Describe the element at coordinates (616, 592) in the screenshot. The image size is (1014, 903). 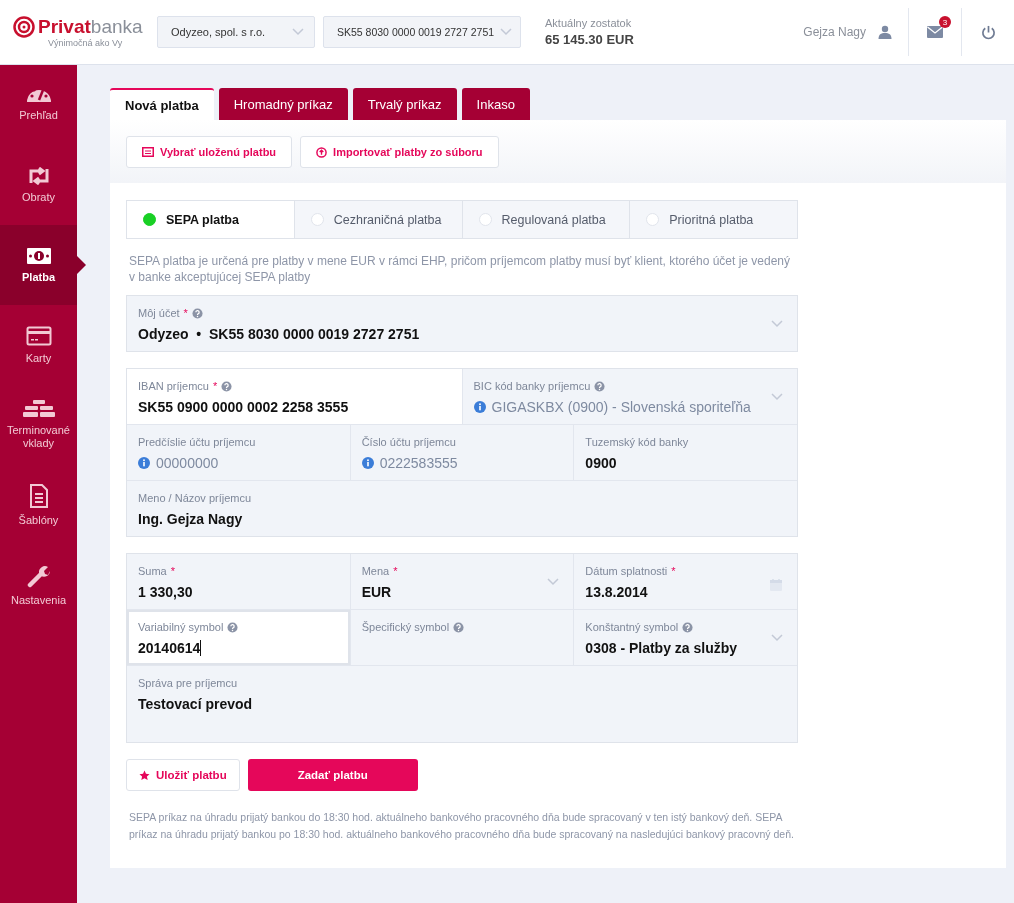
I see `field-value: 13.8.2014` at that location.